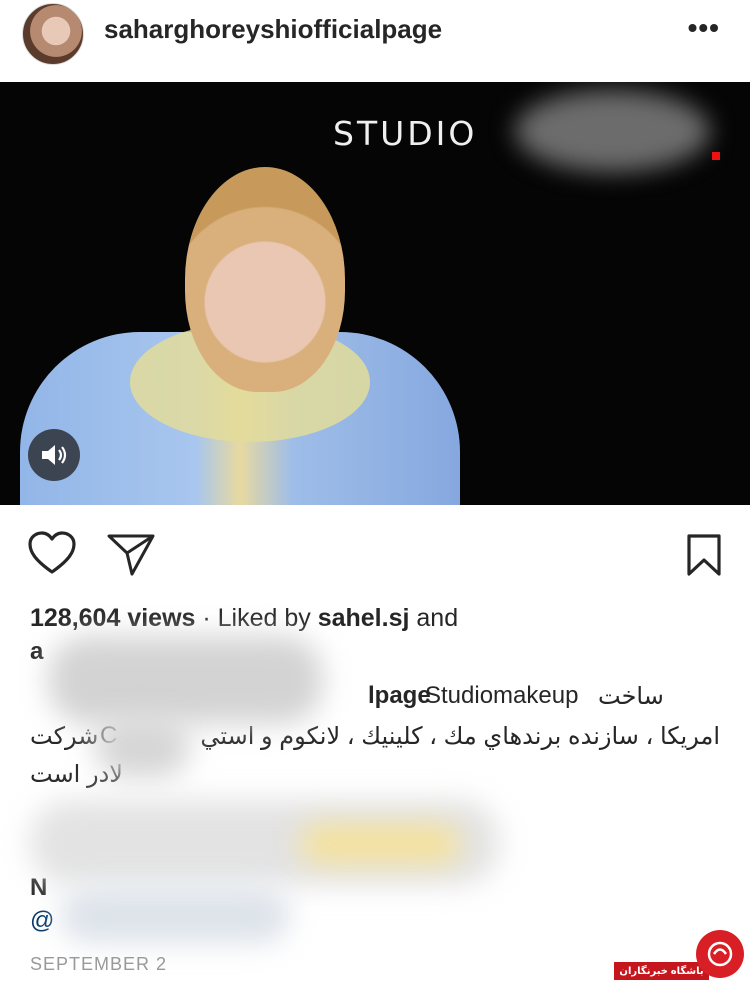 The height and width of the screenshot is (983, 750). I want to click on post-date: SEPTEMBER 2, so click(99, 964).